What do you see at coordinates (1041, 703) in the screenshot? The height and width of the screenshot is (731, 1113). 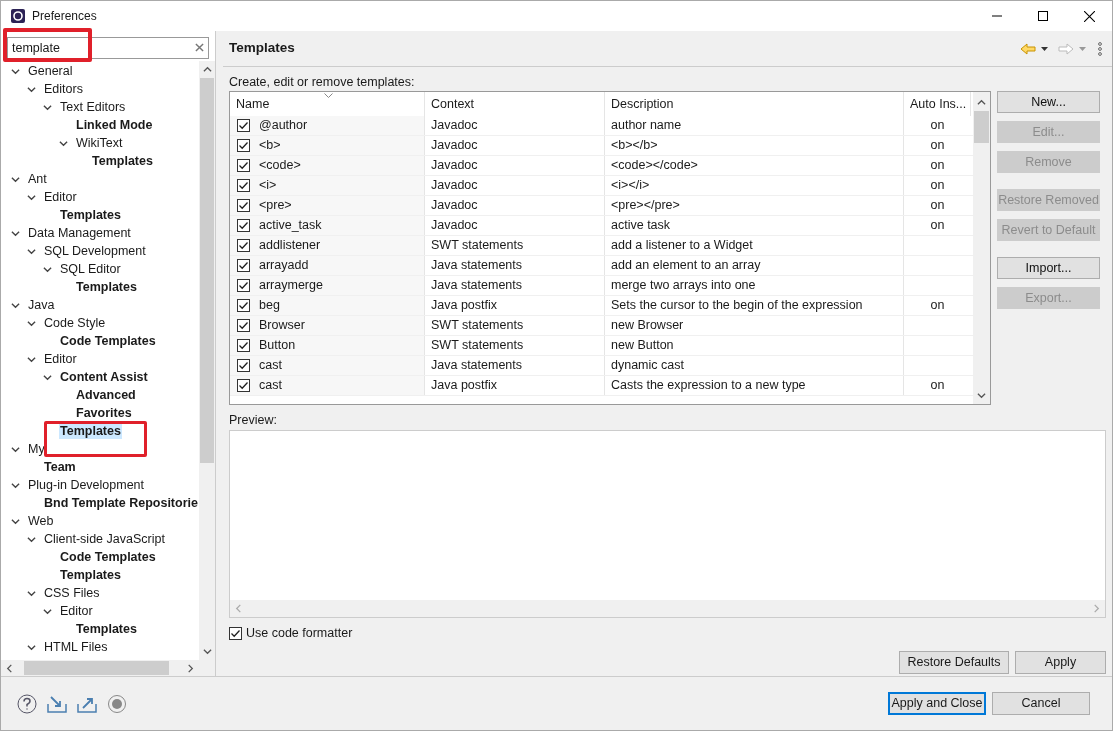 I see `footer-button: Cancel` at bounding box center [1041, 703].